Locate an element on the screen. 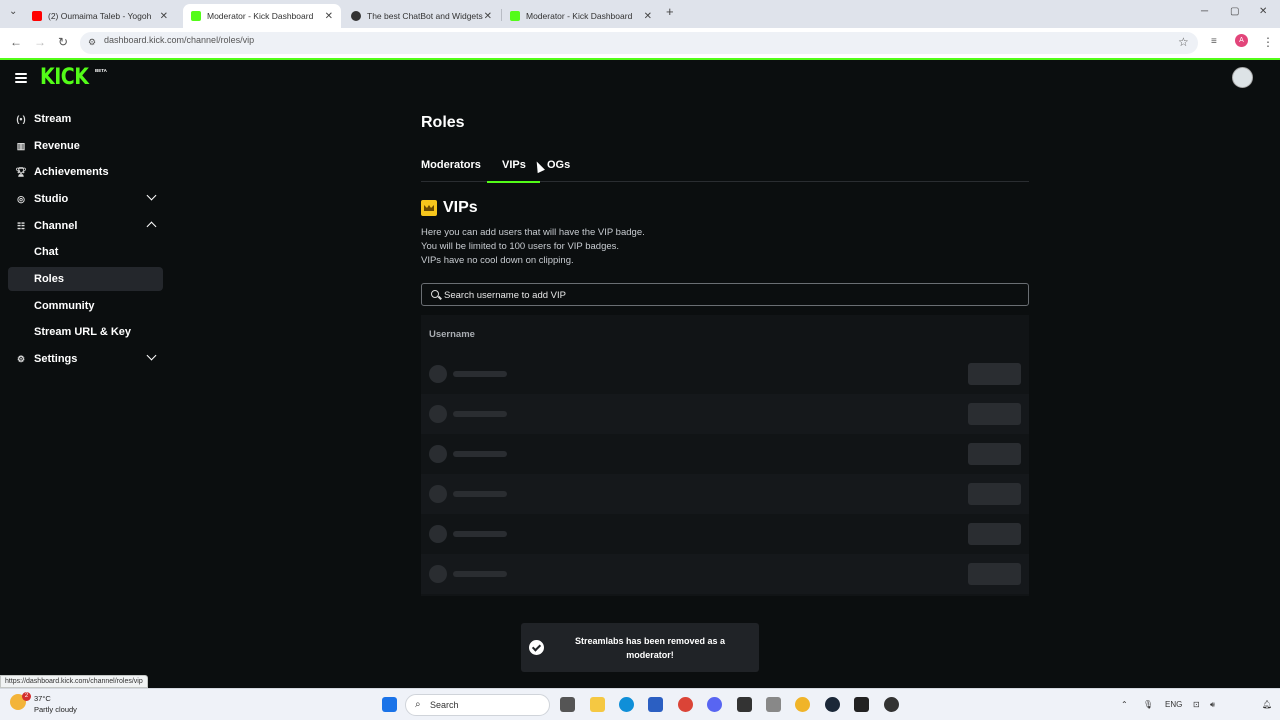  reload-icon: ↻ is located at coordinates (63, 42).